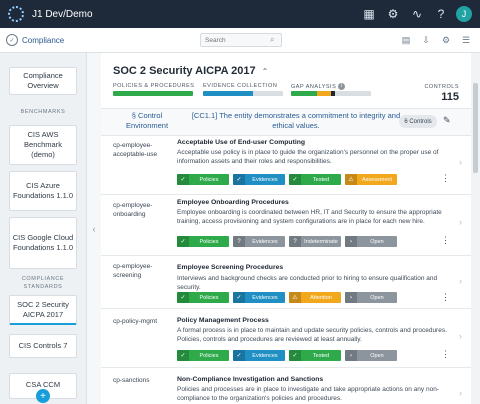 The height and width of the screenshot is (404, 480). I want to click on question-icon: ?, so click(239, 241).